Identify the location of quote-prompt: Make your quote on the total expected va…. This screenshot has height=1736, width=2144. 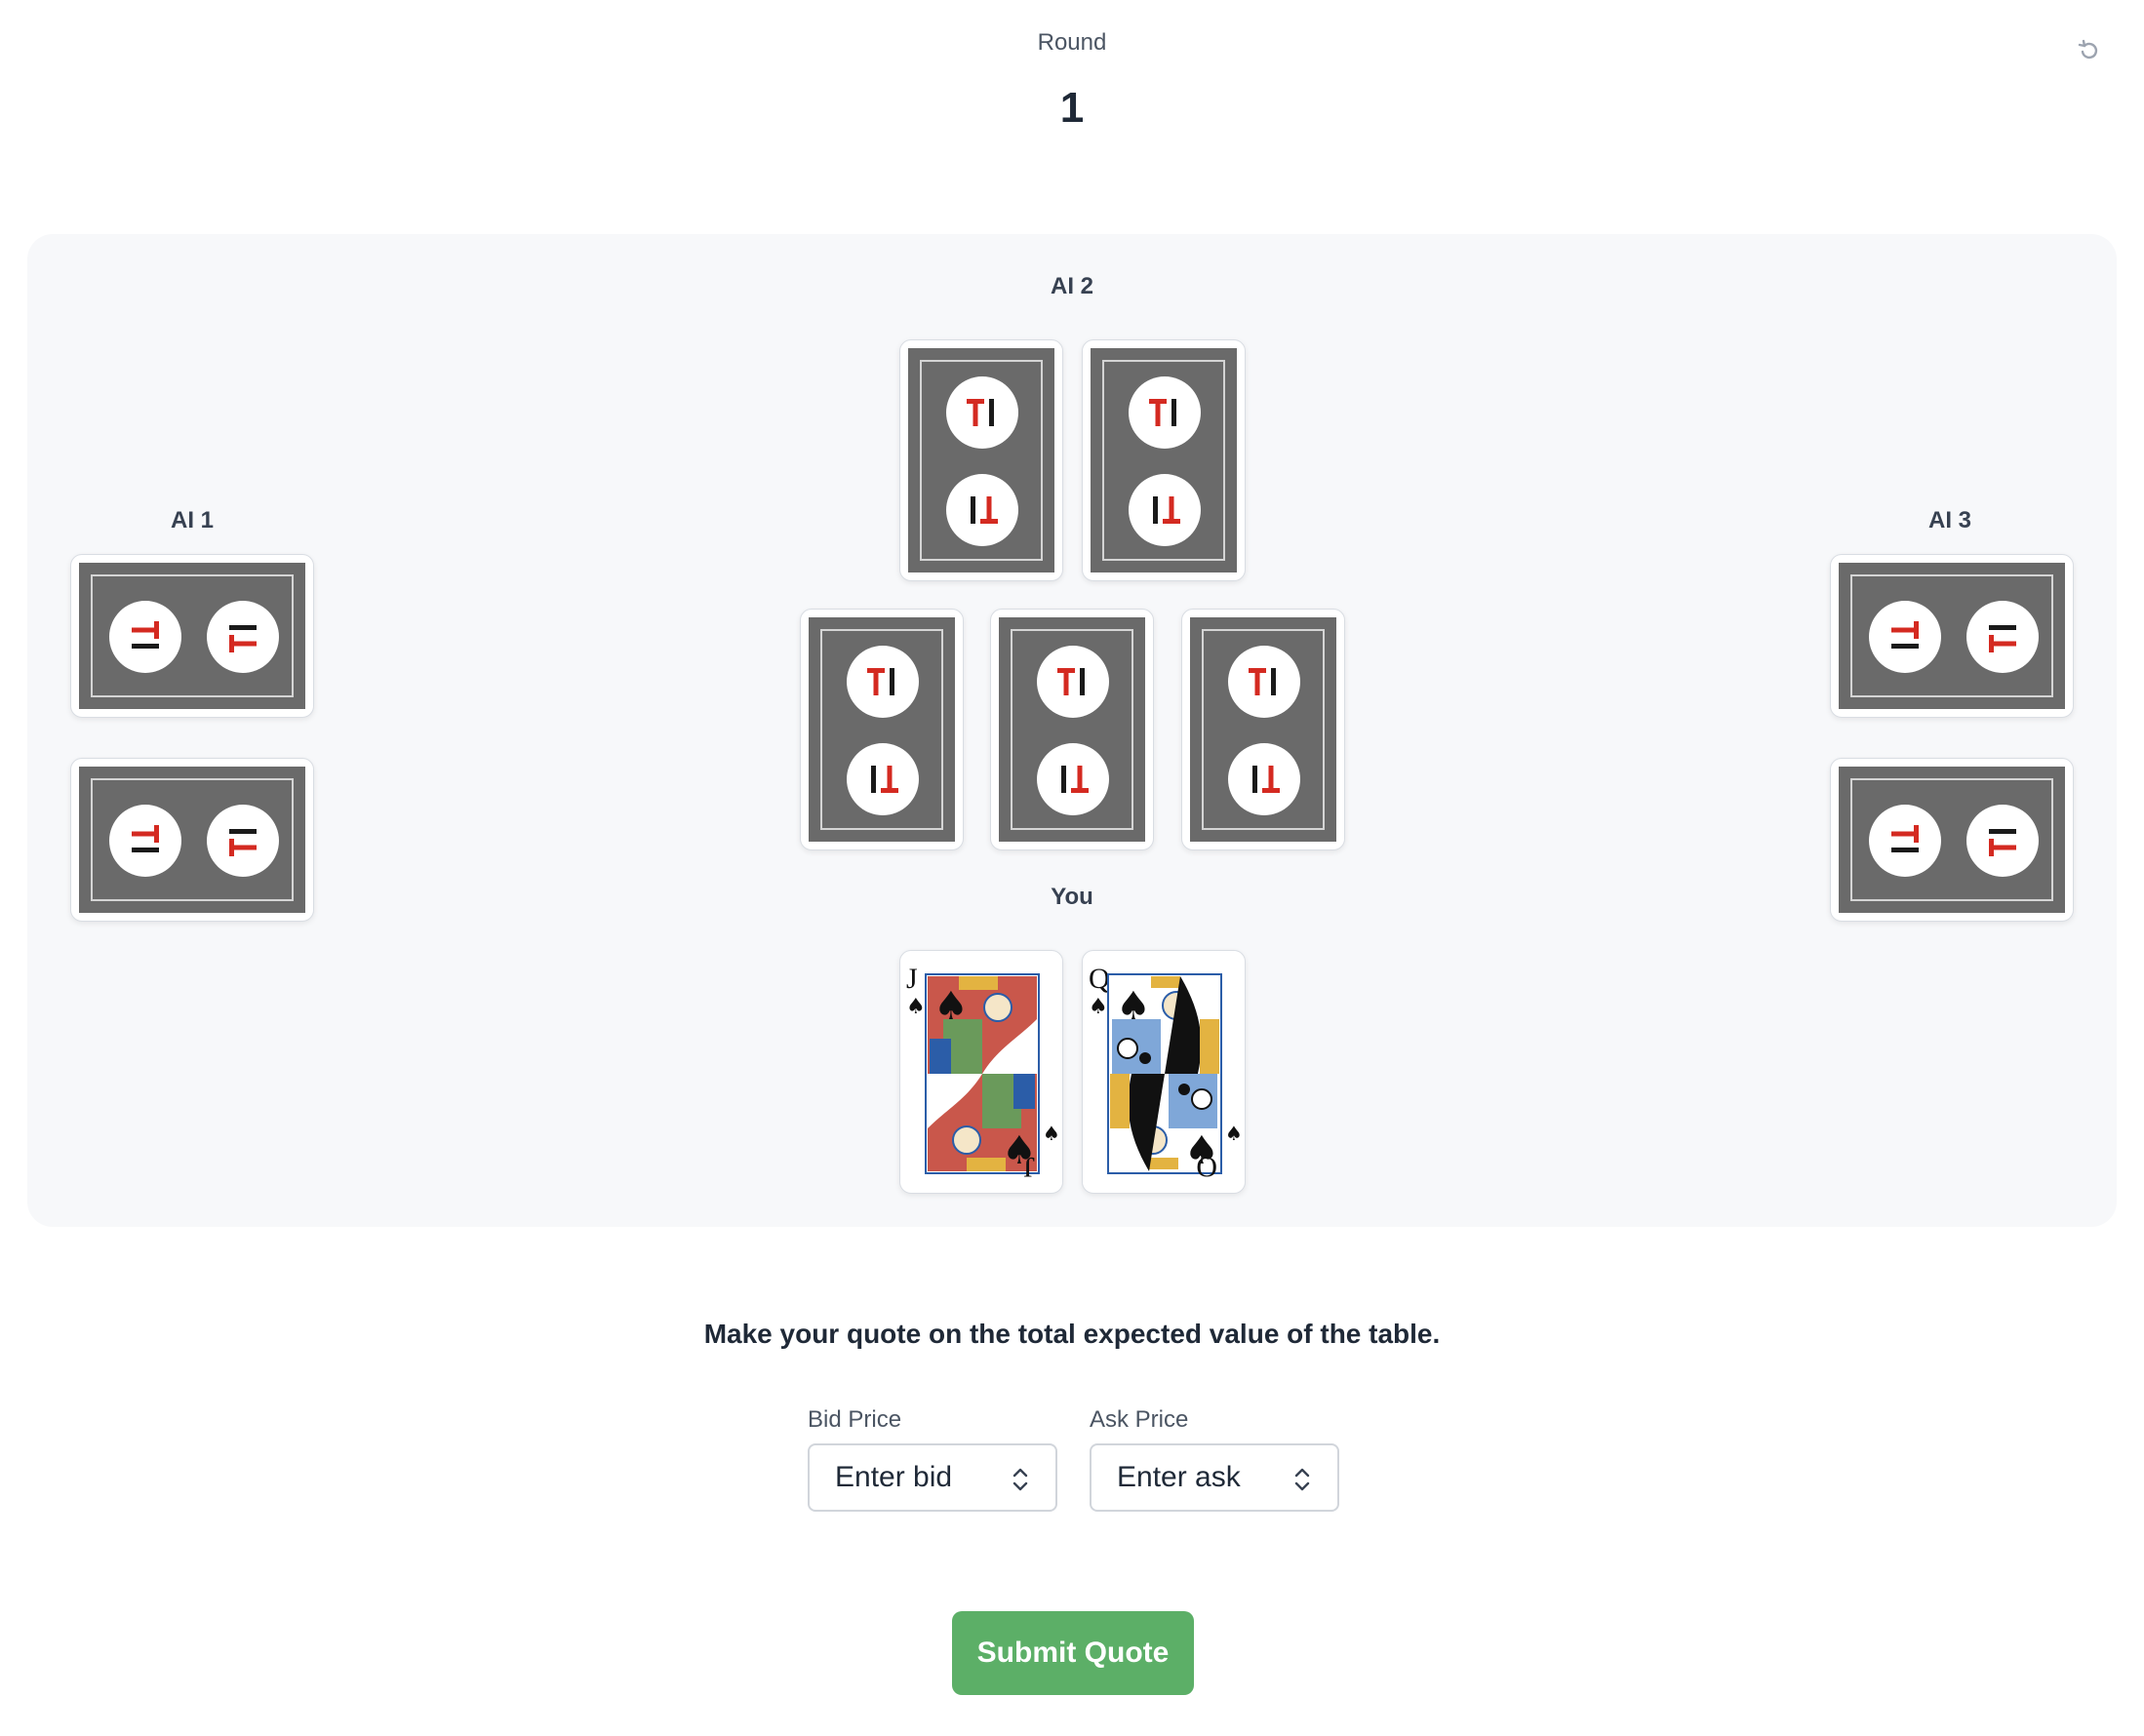
(1072, 1334).